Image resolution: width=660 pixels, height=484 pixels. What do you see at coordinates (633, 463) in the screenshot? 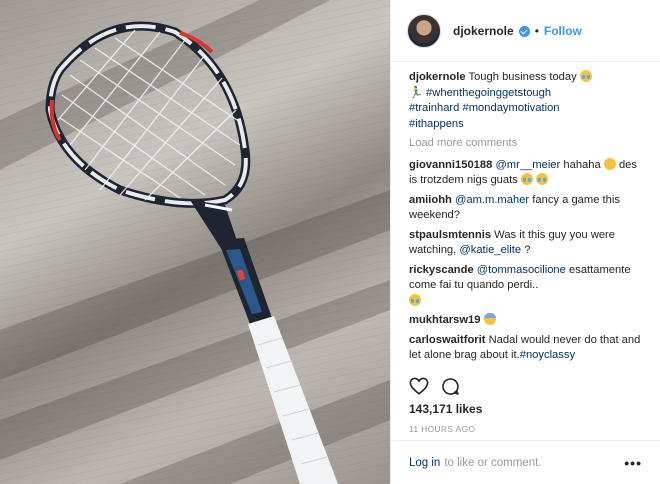
I see `more-options-icon: •••` at bounding box center [633, 463].